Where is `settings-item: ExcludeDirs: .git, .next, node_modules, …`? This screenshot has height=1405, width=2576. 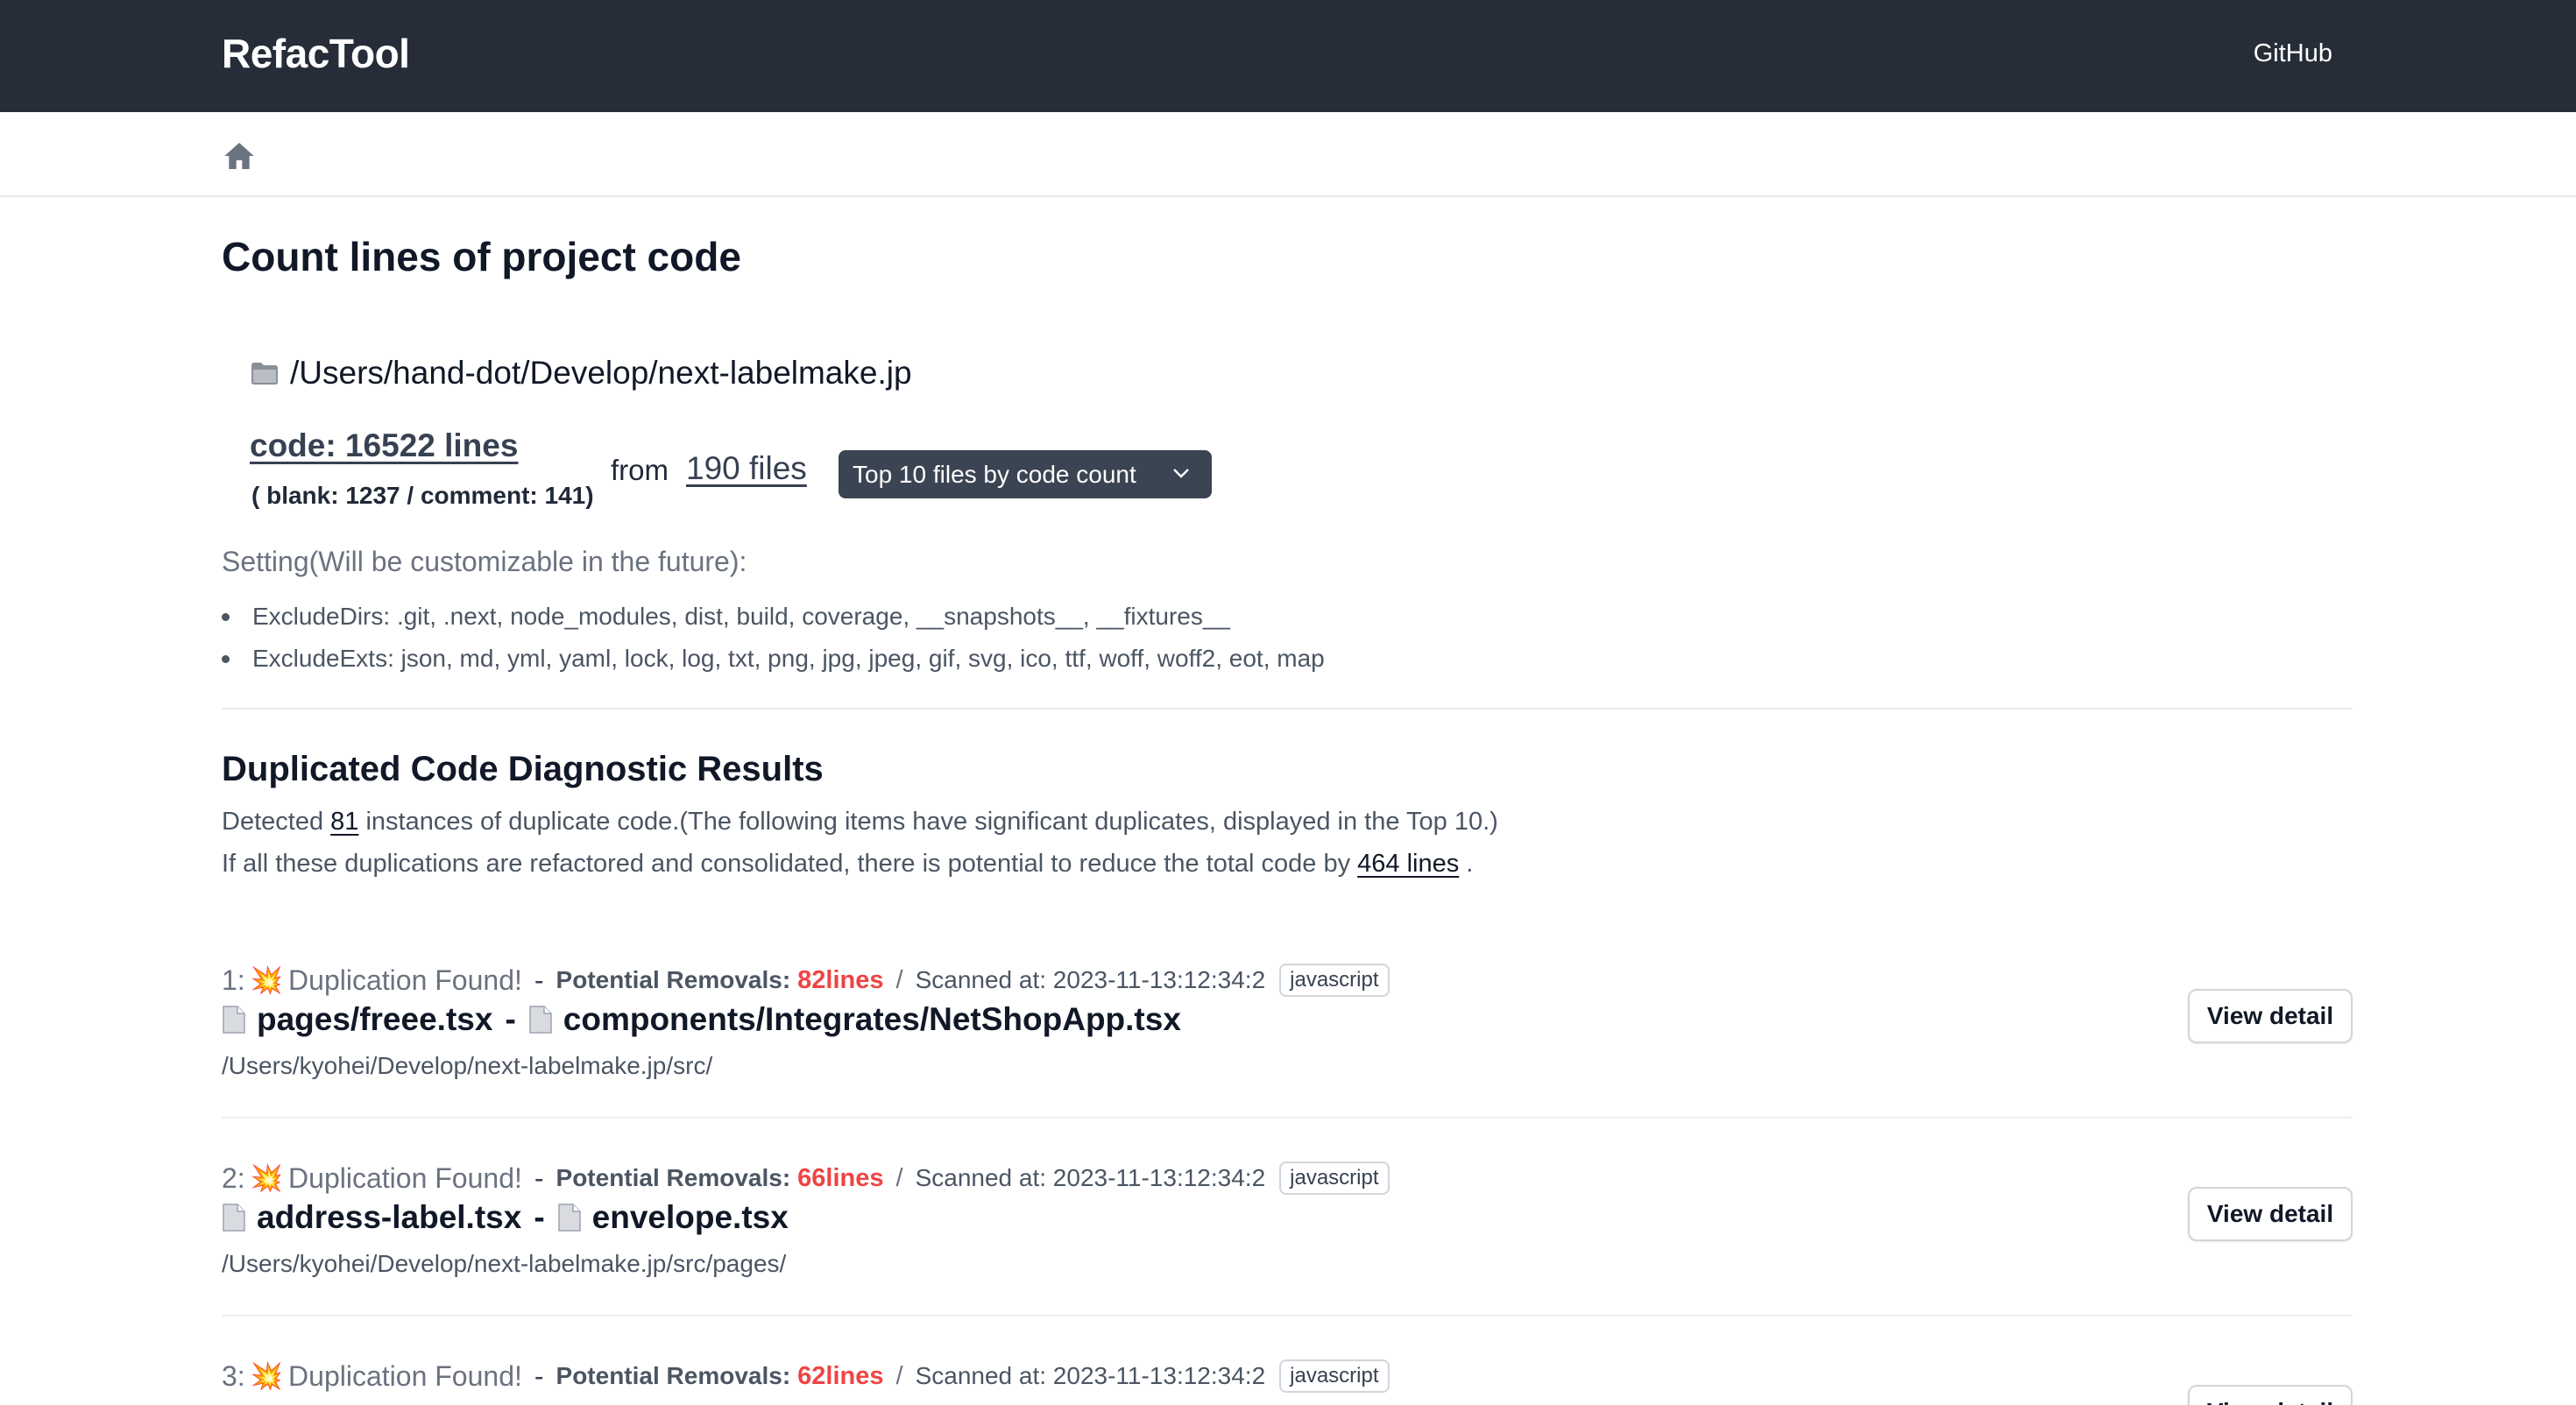 settings-item: ExcludeDirs: .git, .next, node_modules, … is located at coordinates (773, 617).